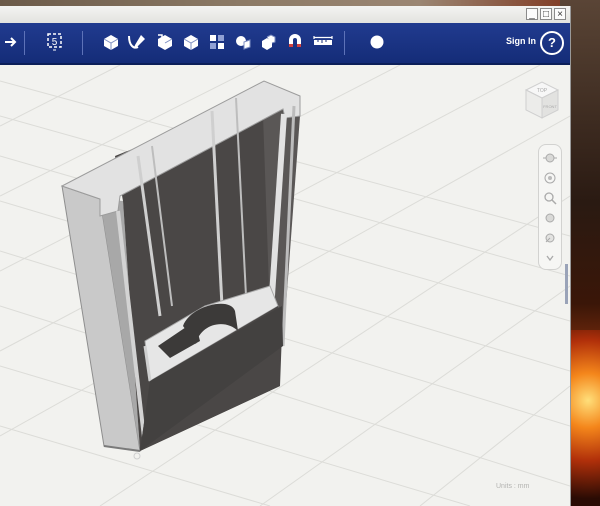  Describe the element at coordinates (560, 14) in the screenshot. I see `close-button: ×` at that location.